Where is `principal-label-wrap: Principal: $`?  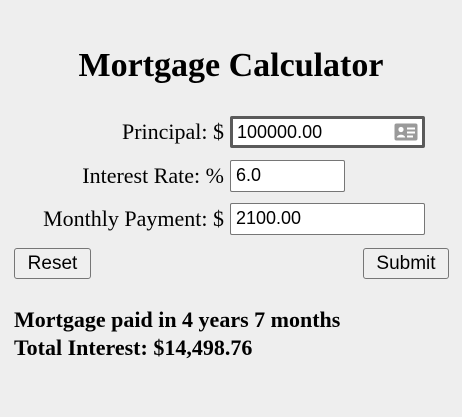
principal-label-wrap: Principal: $ is located at coordinates (112, 132).